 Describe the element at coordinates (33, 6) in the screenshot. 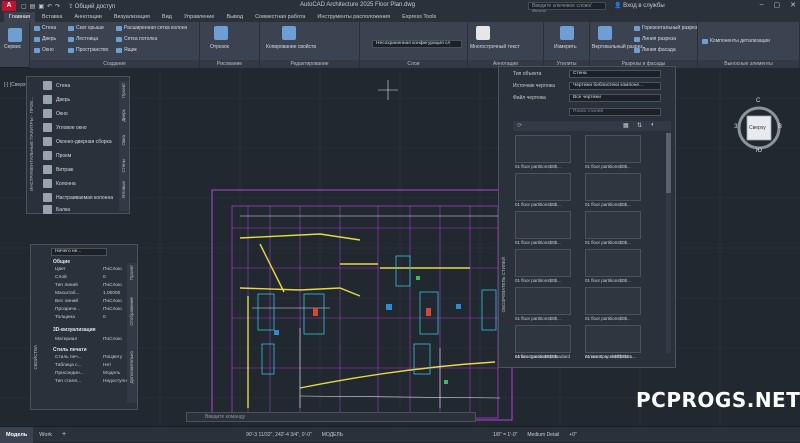

I see `open-icon: ▤` at that location.